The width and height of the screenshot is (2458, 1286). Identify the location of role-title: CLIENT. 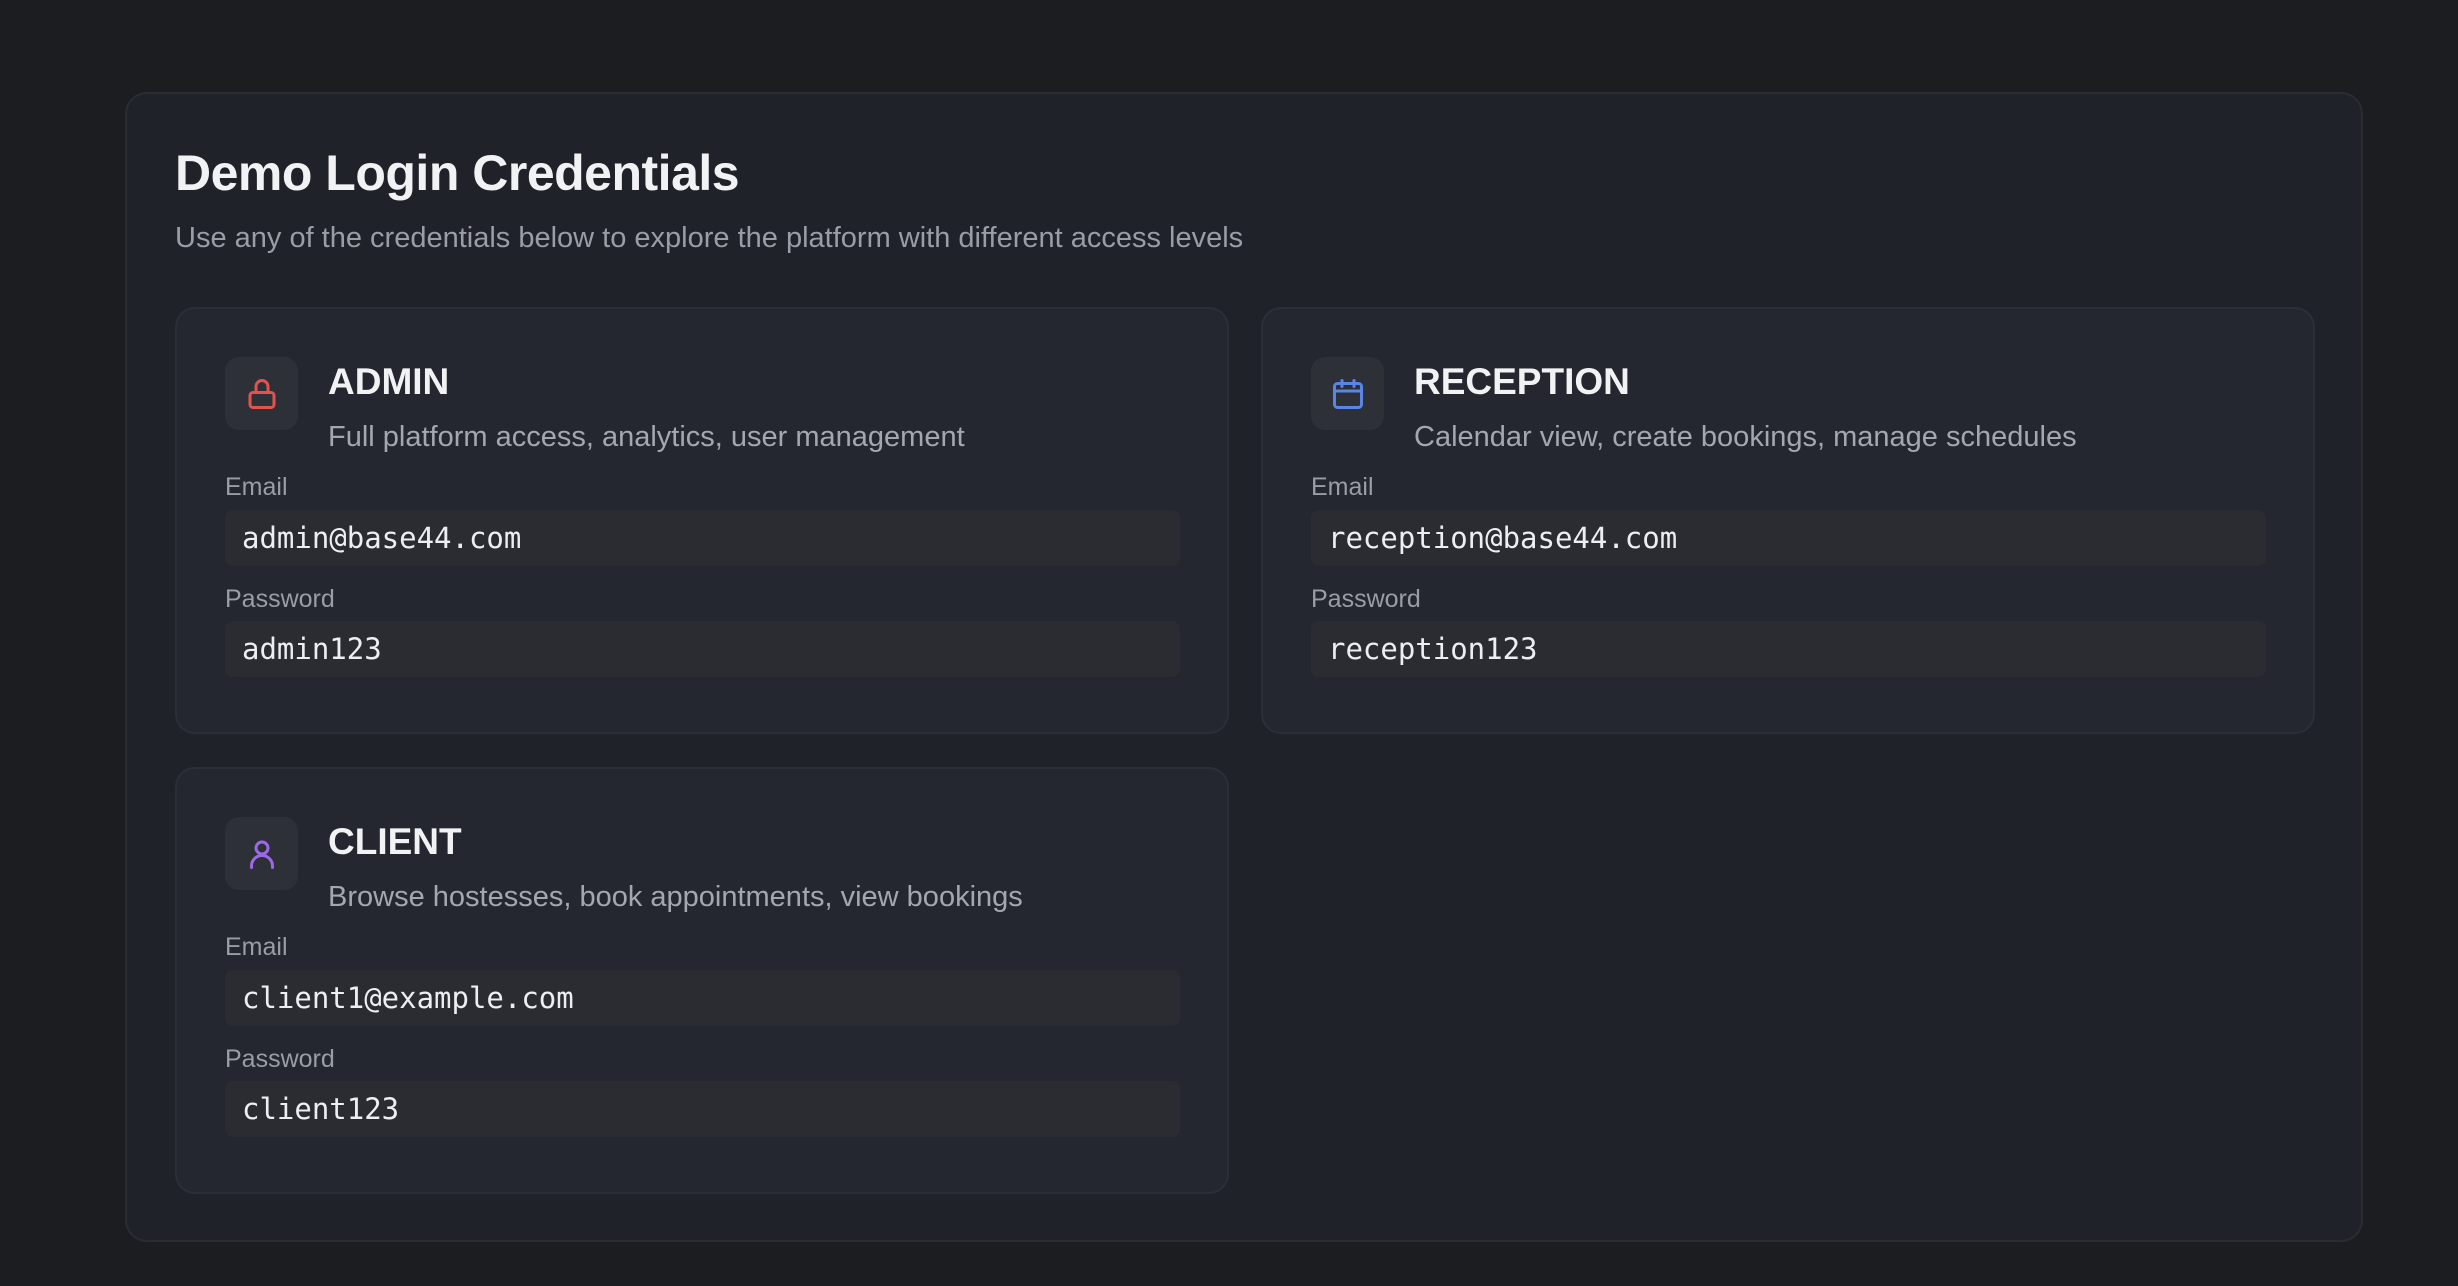
(395, 841).